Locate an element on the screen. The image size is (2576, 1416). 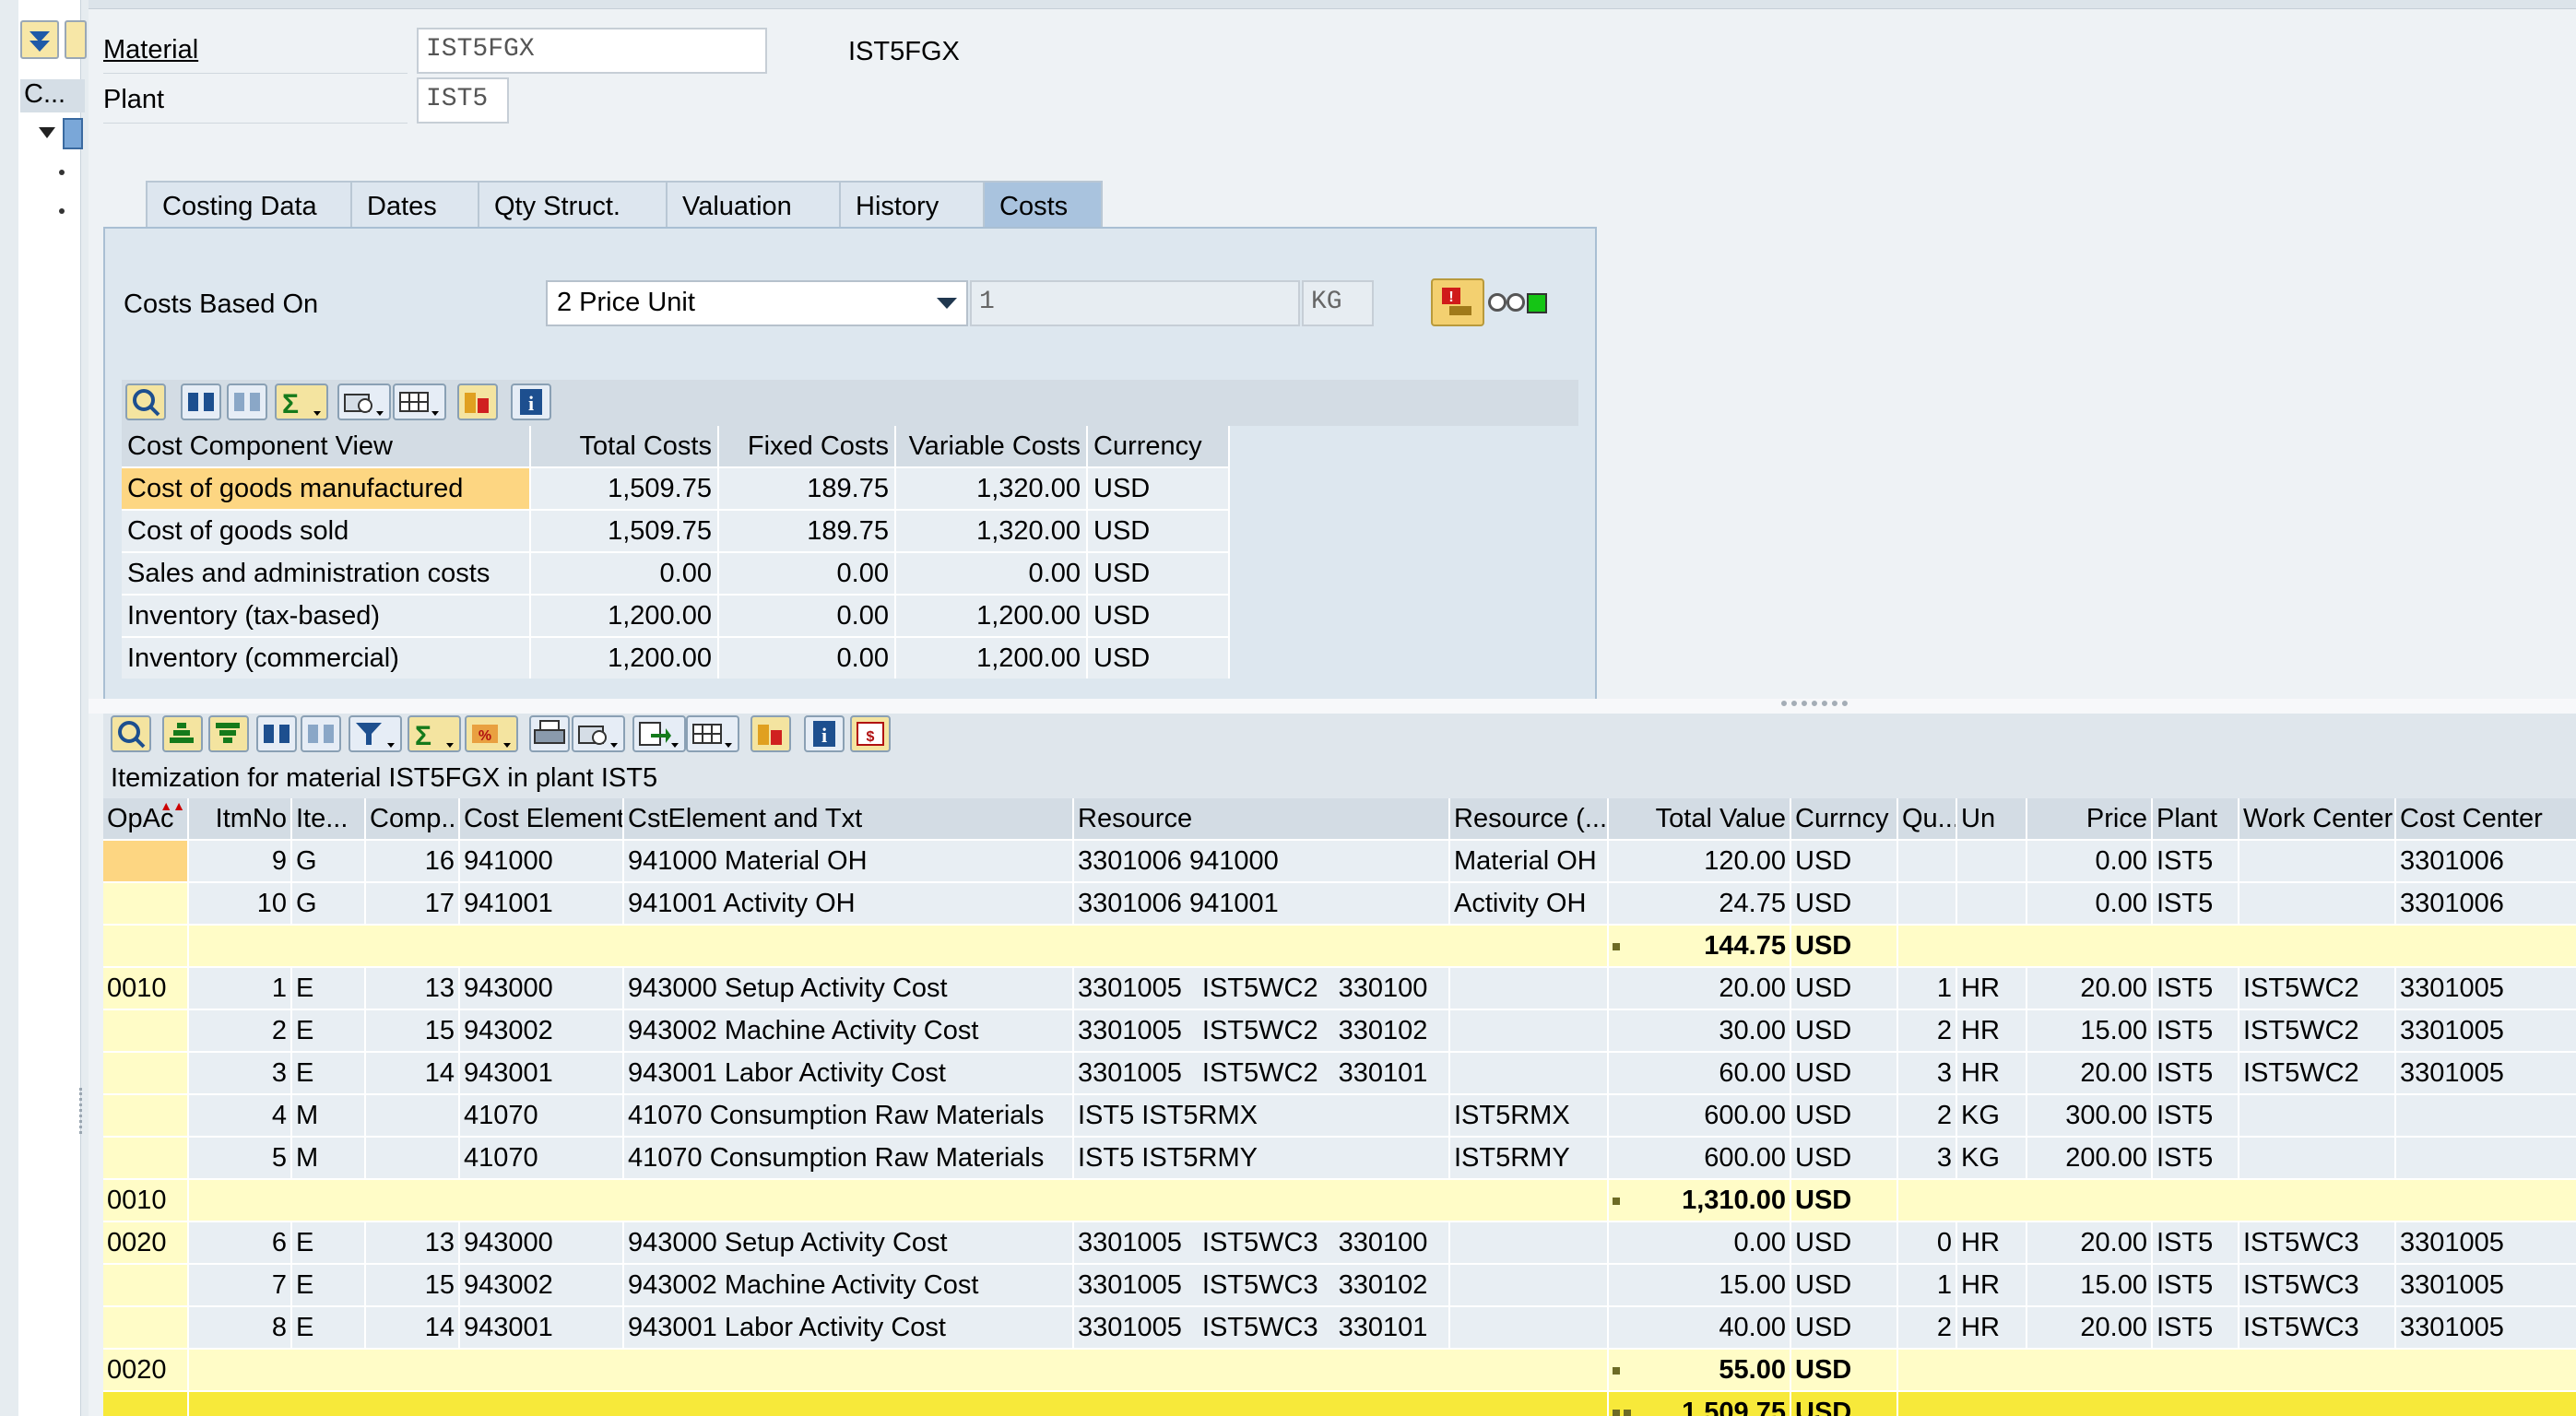
item-number: 10 is located at coordinates (240, 903).